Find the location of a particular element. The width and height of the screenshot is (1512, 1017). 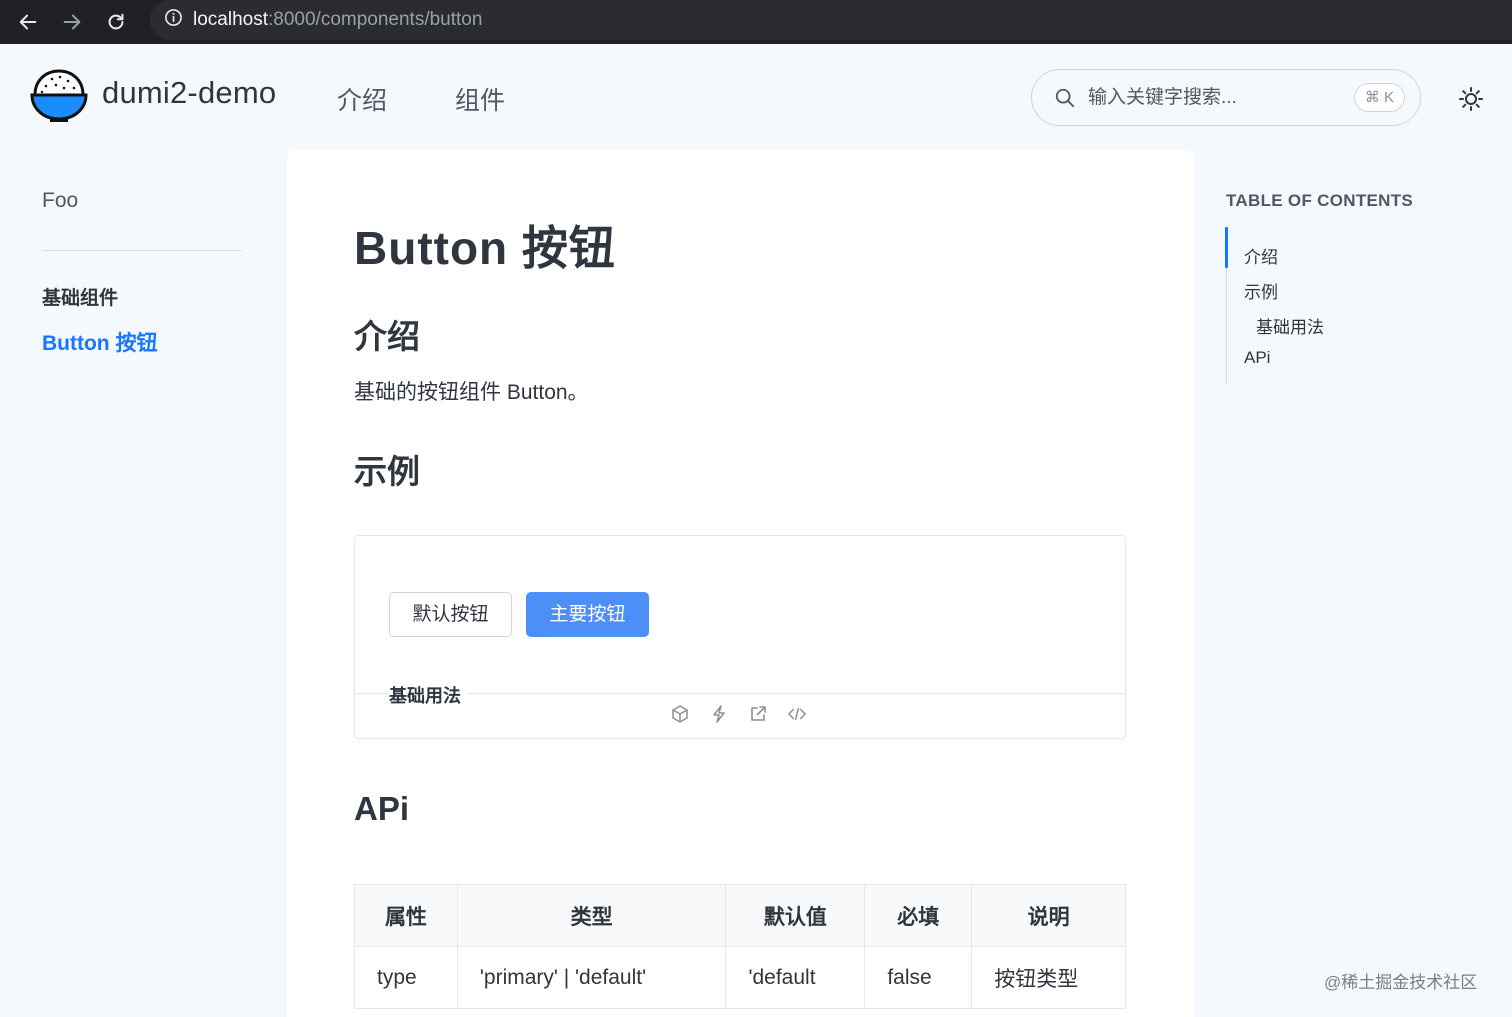

table-header-row: 属性 类型 默认值 必填 说明 is located at coordinates (740, 915).